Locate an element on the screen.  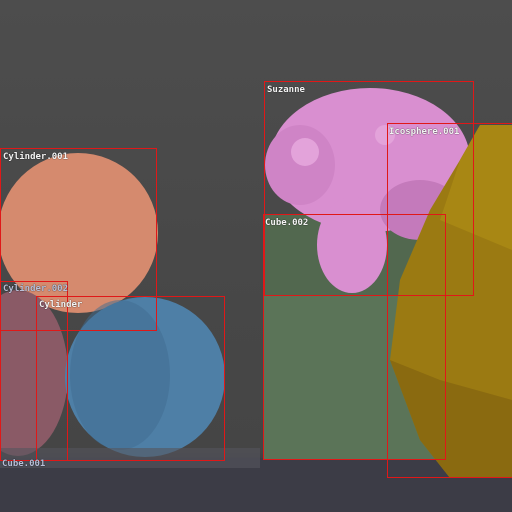
bbox-label-cube-002: Cube.002 is located at coordinates (287, 223).